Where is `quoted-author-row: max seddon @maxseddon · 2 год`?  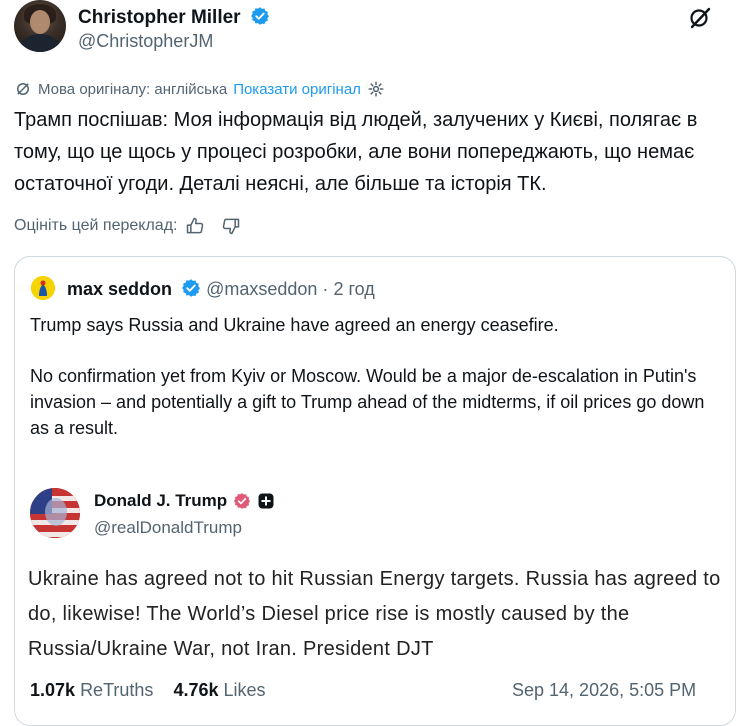
quoted-author-row: max seddon @maxseddon · 2 год is located at coordinates (221, 289).